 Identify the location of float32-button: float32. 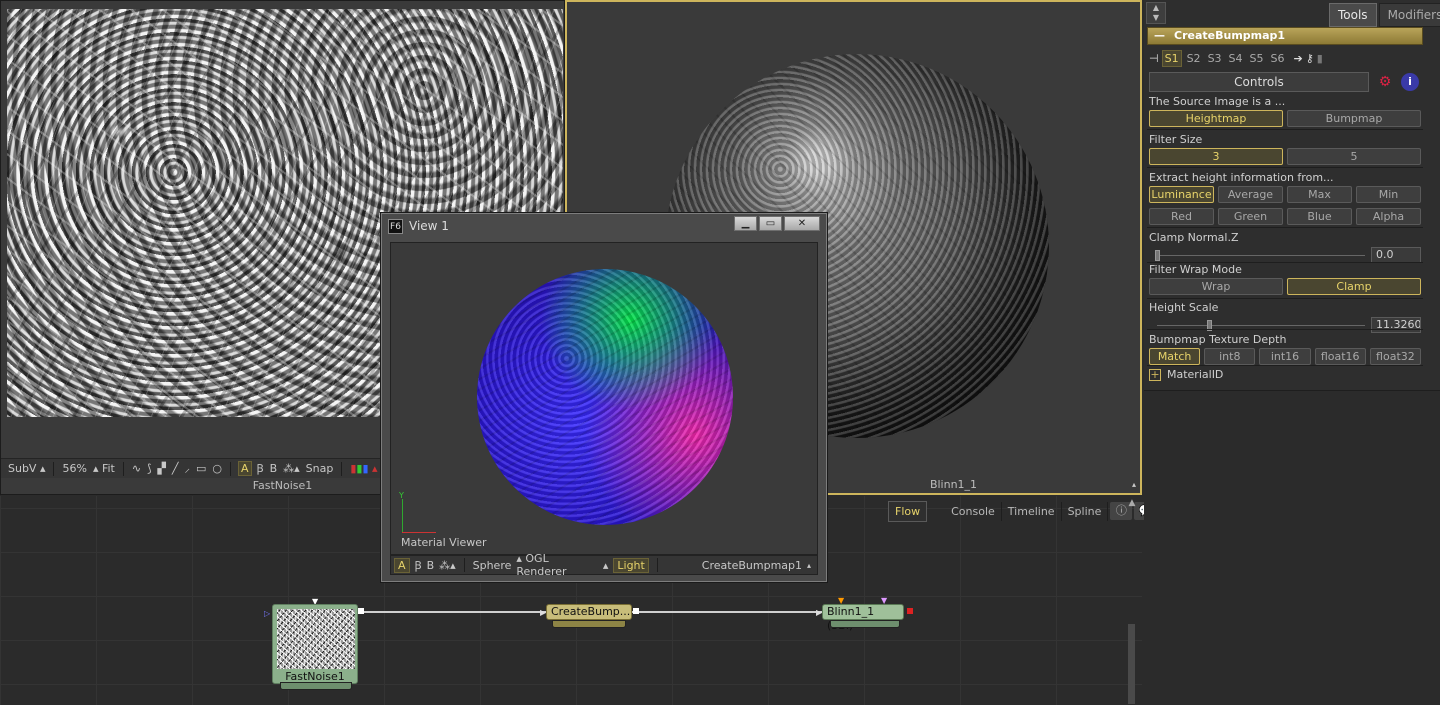
(1395, 356).